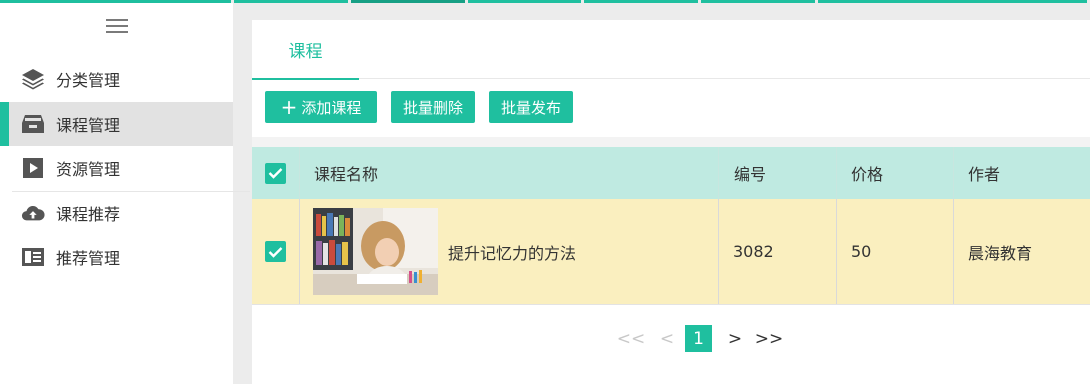  I want to click on sidebar-item-recommend: 课程推荐, so click(116, 213).